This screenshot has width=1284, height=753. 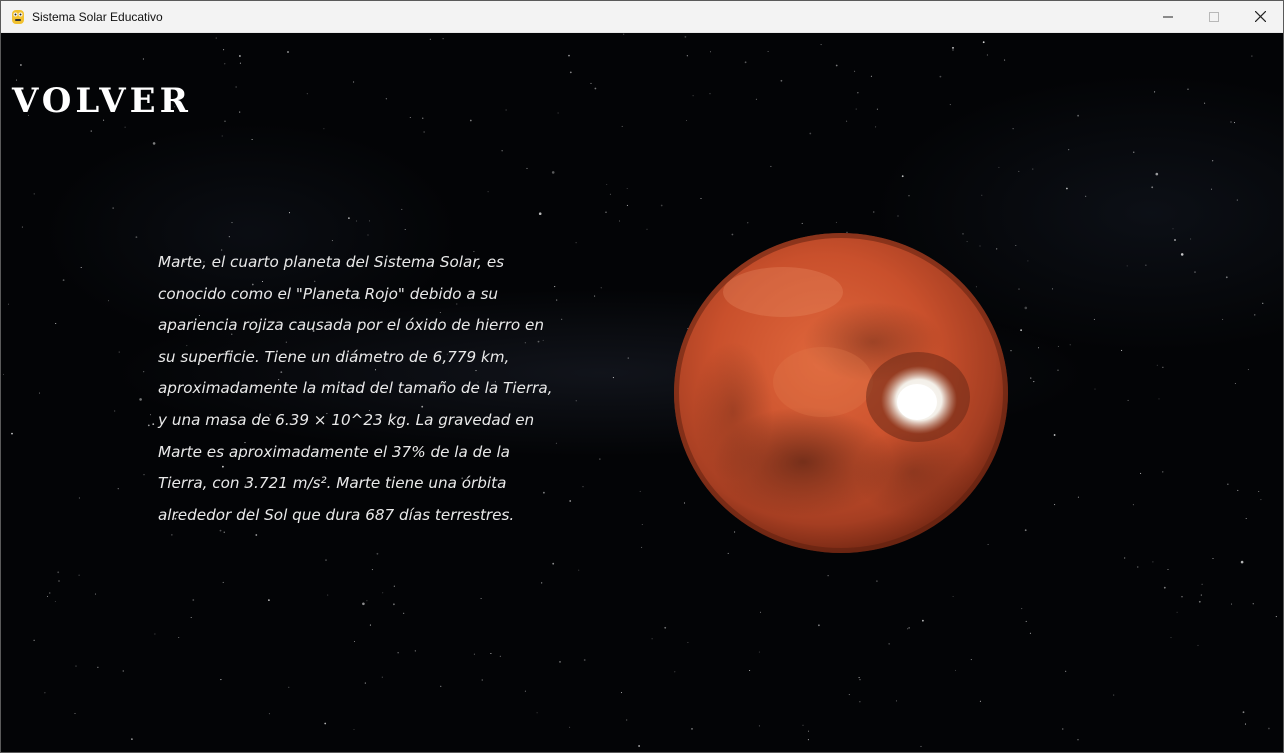 I want to click on close-button, so click(x=1260, y=16).